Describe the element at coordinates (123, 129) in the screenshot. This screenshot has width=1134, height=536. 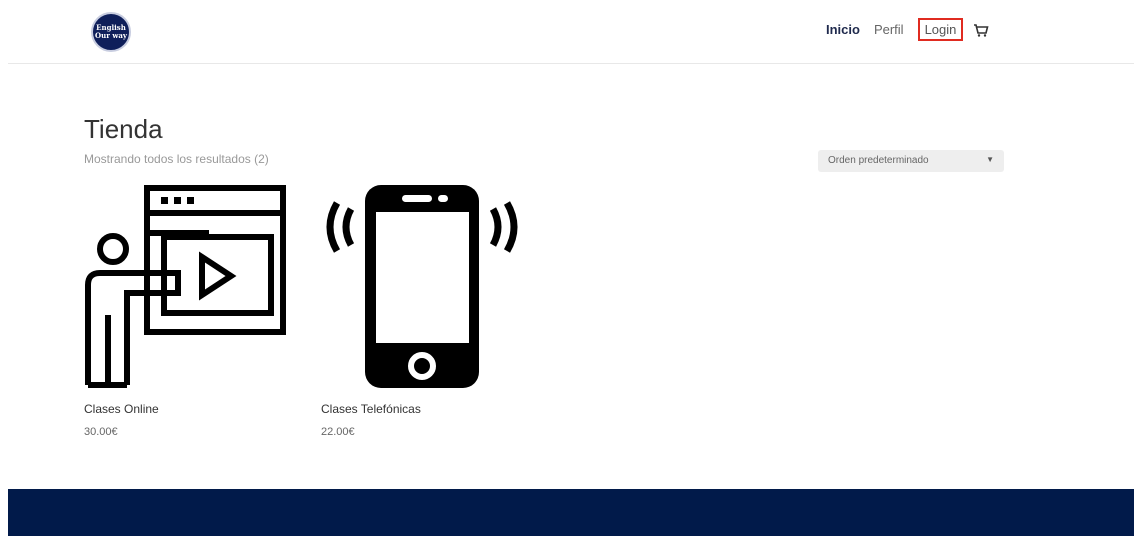
I see `page-title: Tienda` at that location.